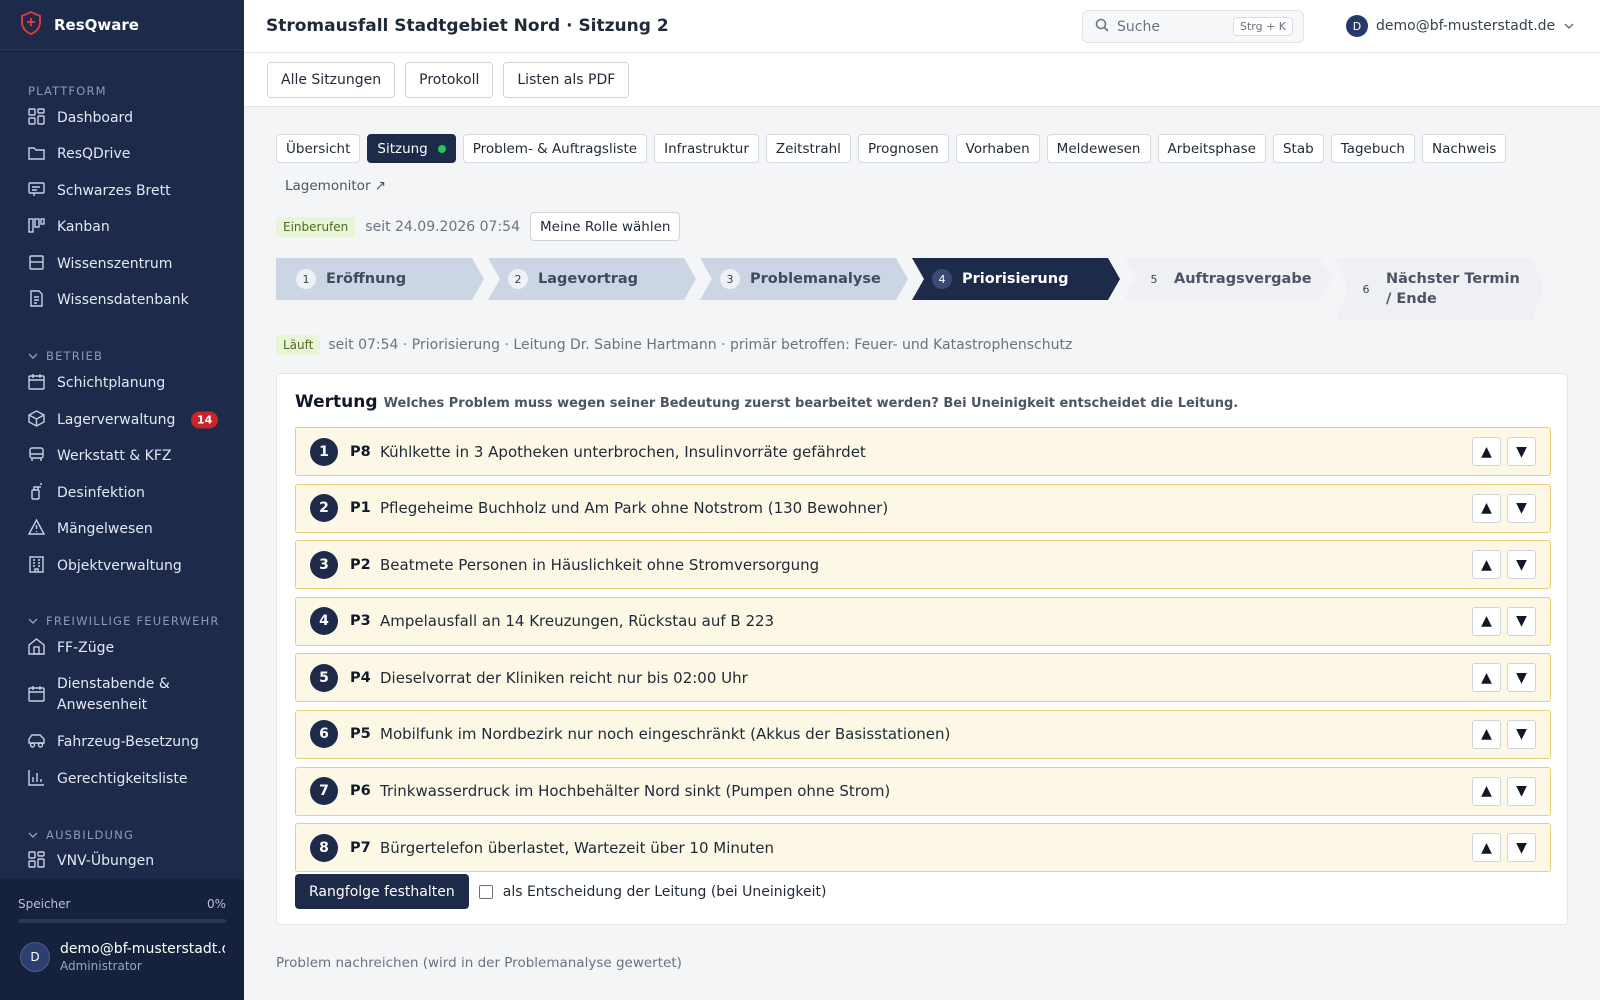 The image size is (1600, 1000). Describe the element at coordinates (122, 227) in the screenshot. I see `sidebar-item-kanban: Kanban` at that location.